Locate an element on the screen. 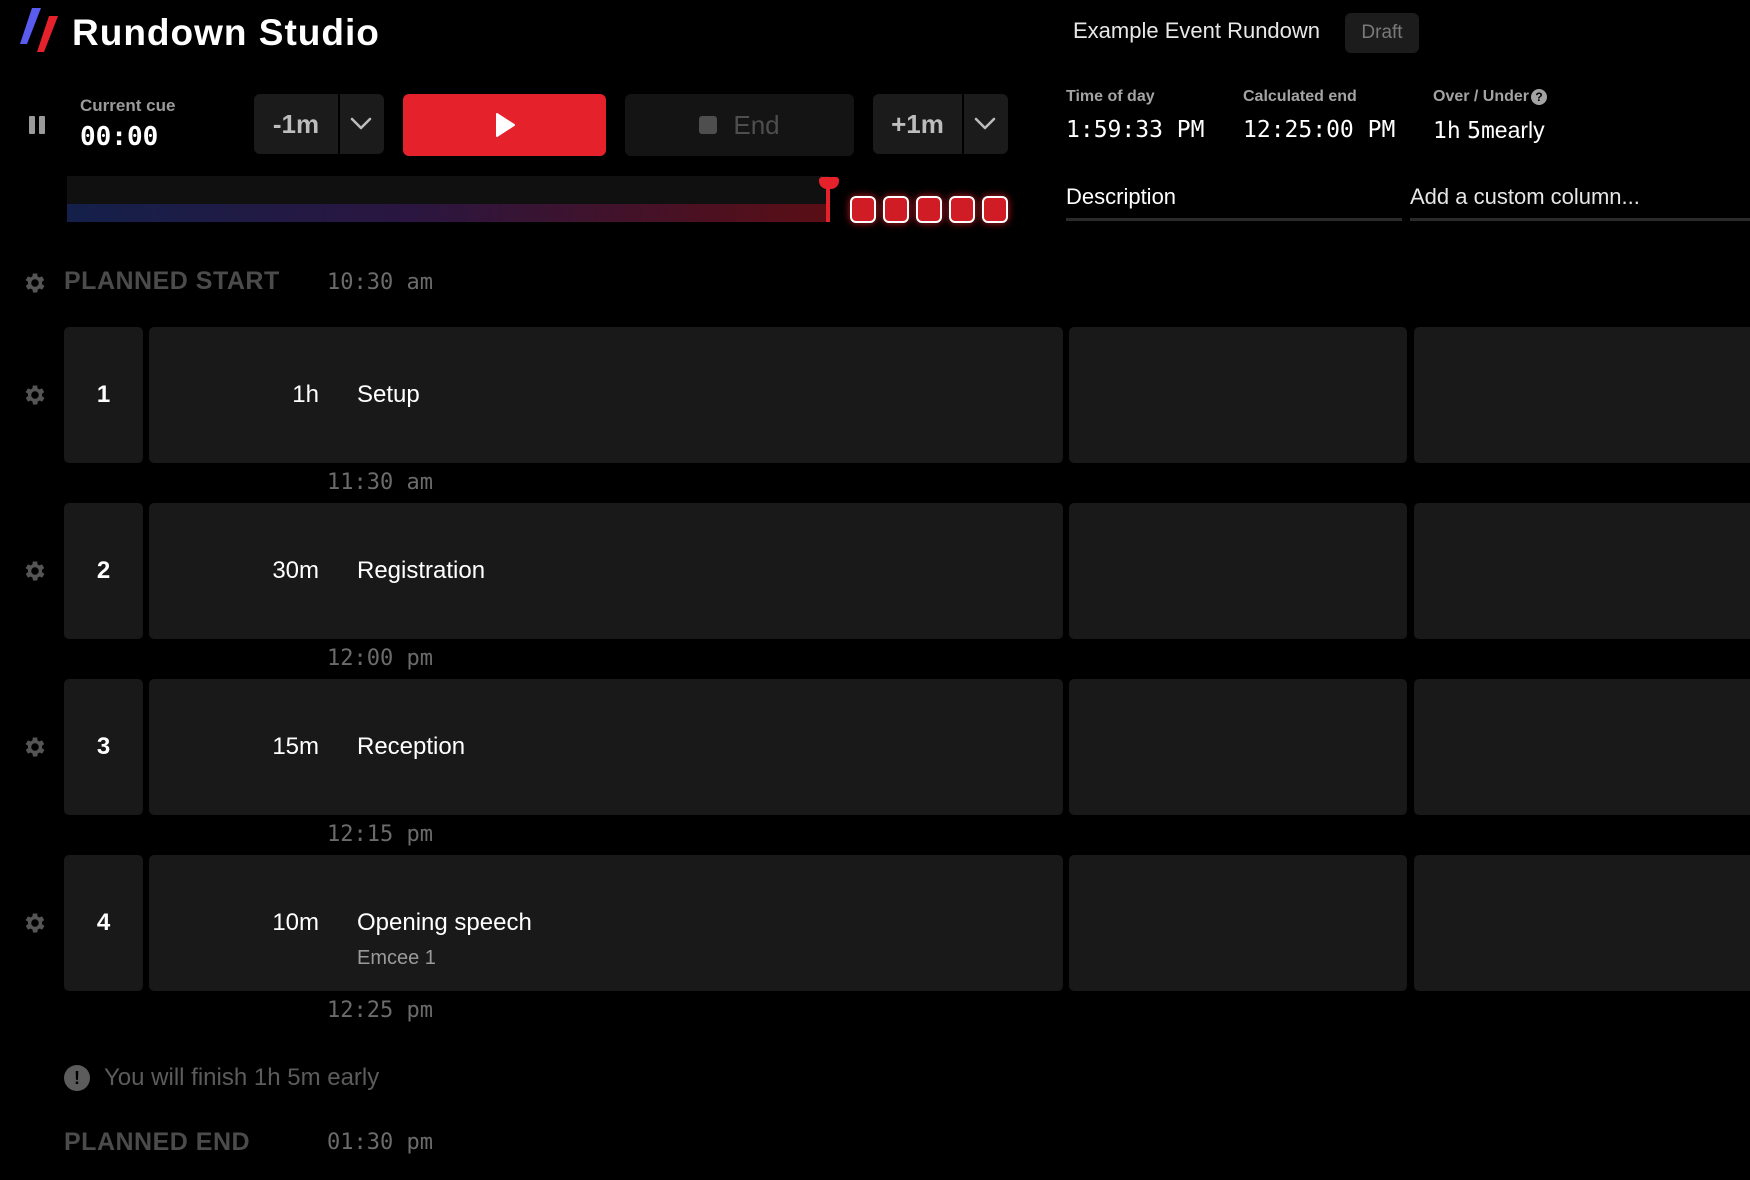 The height and width of the screenshot is (1180, 1750). current-cue-label: Current cue is located at coordinates (128, 105).